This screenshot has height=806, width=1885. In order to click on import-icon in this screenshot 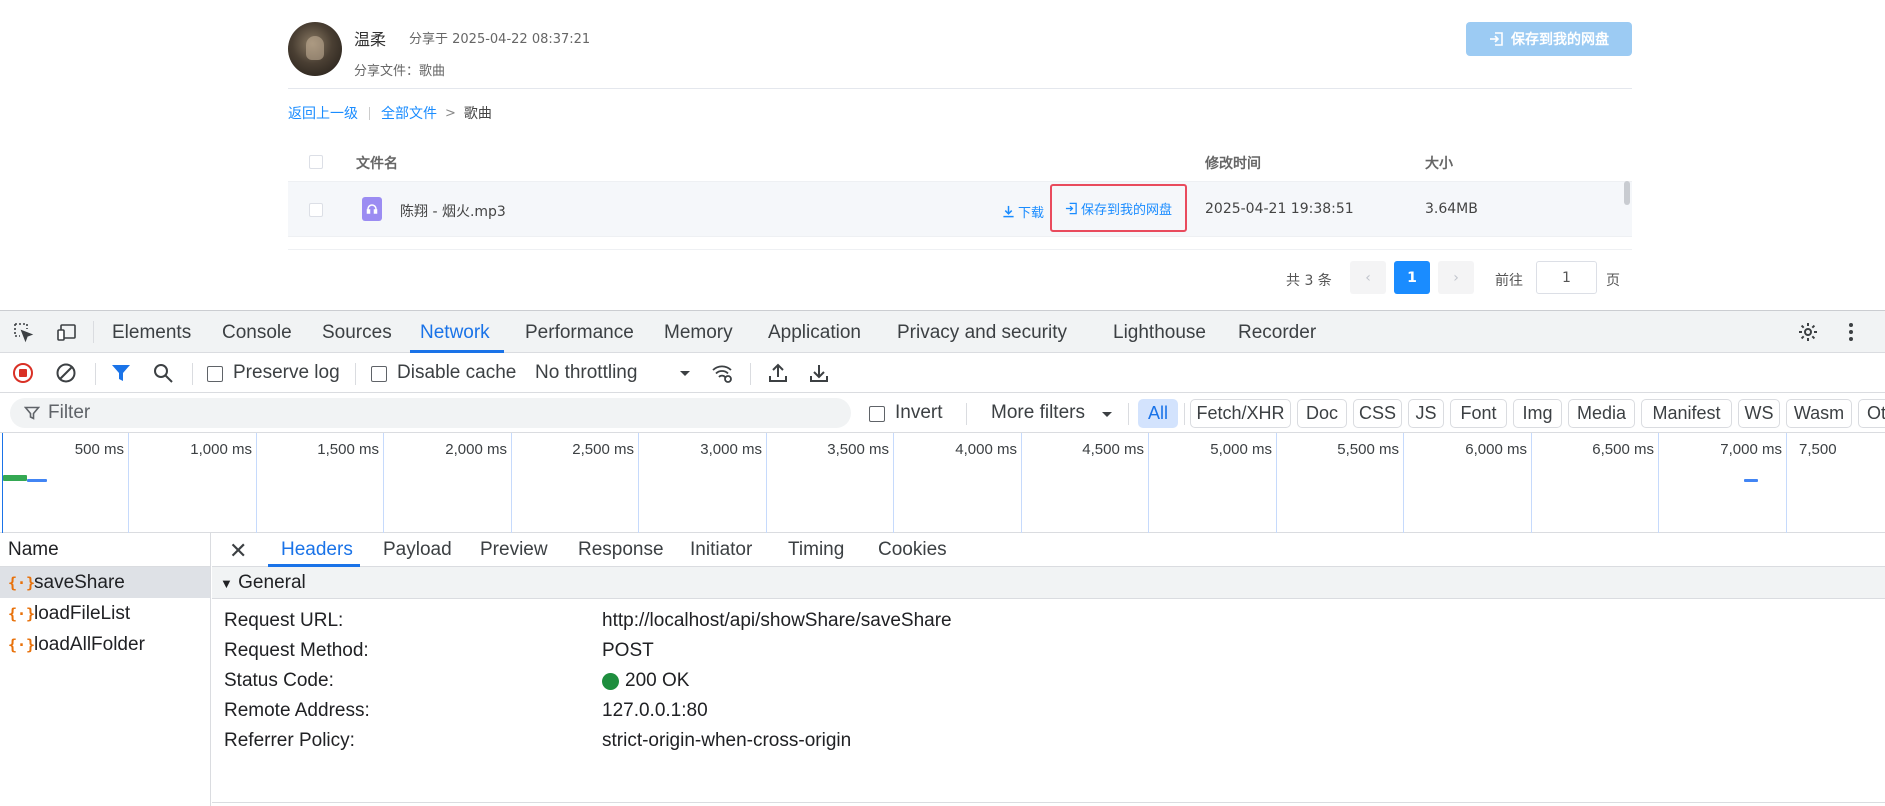, I will do `click(1496, 39)`.